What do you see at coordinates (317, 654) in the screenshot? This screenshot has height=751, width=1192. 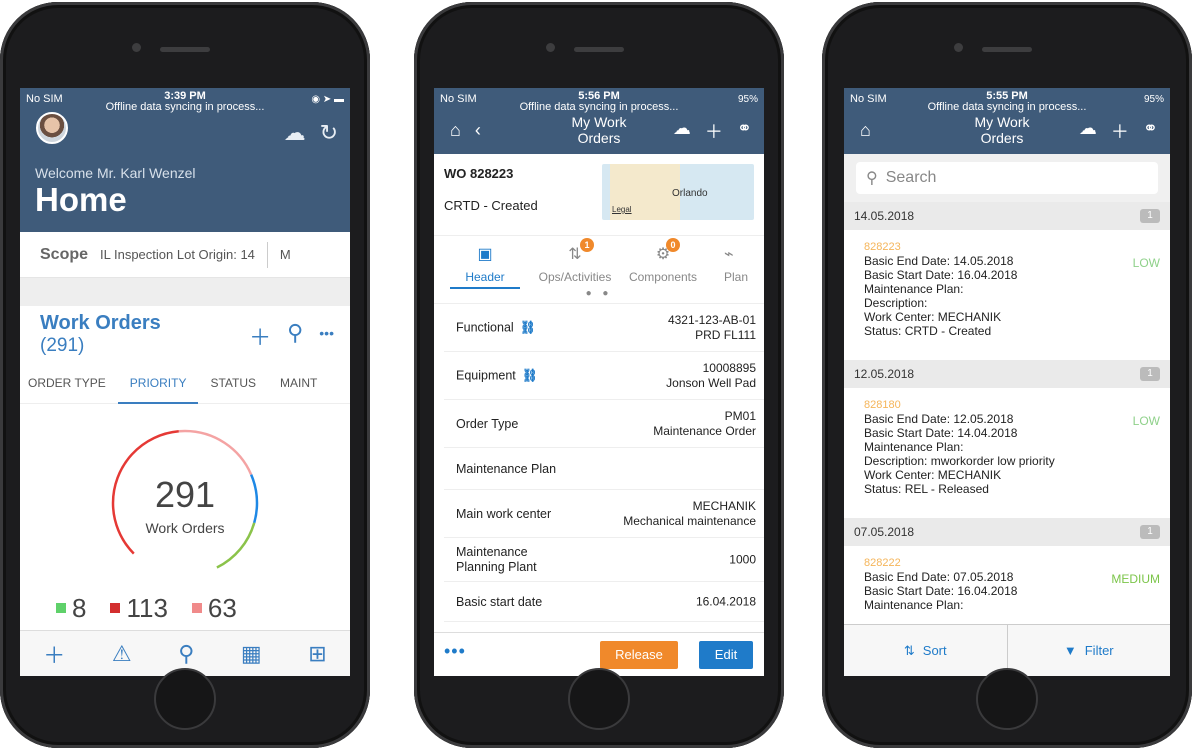 I see `grid-icon: ⊞` at bounding box center [317, 654].